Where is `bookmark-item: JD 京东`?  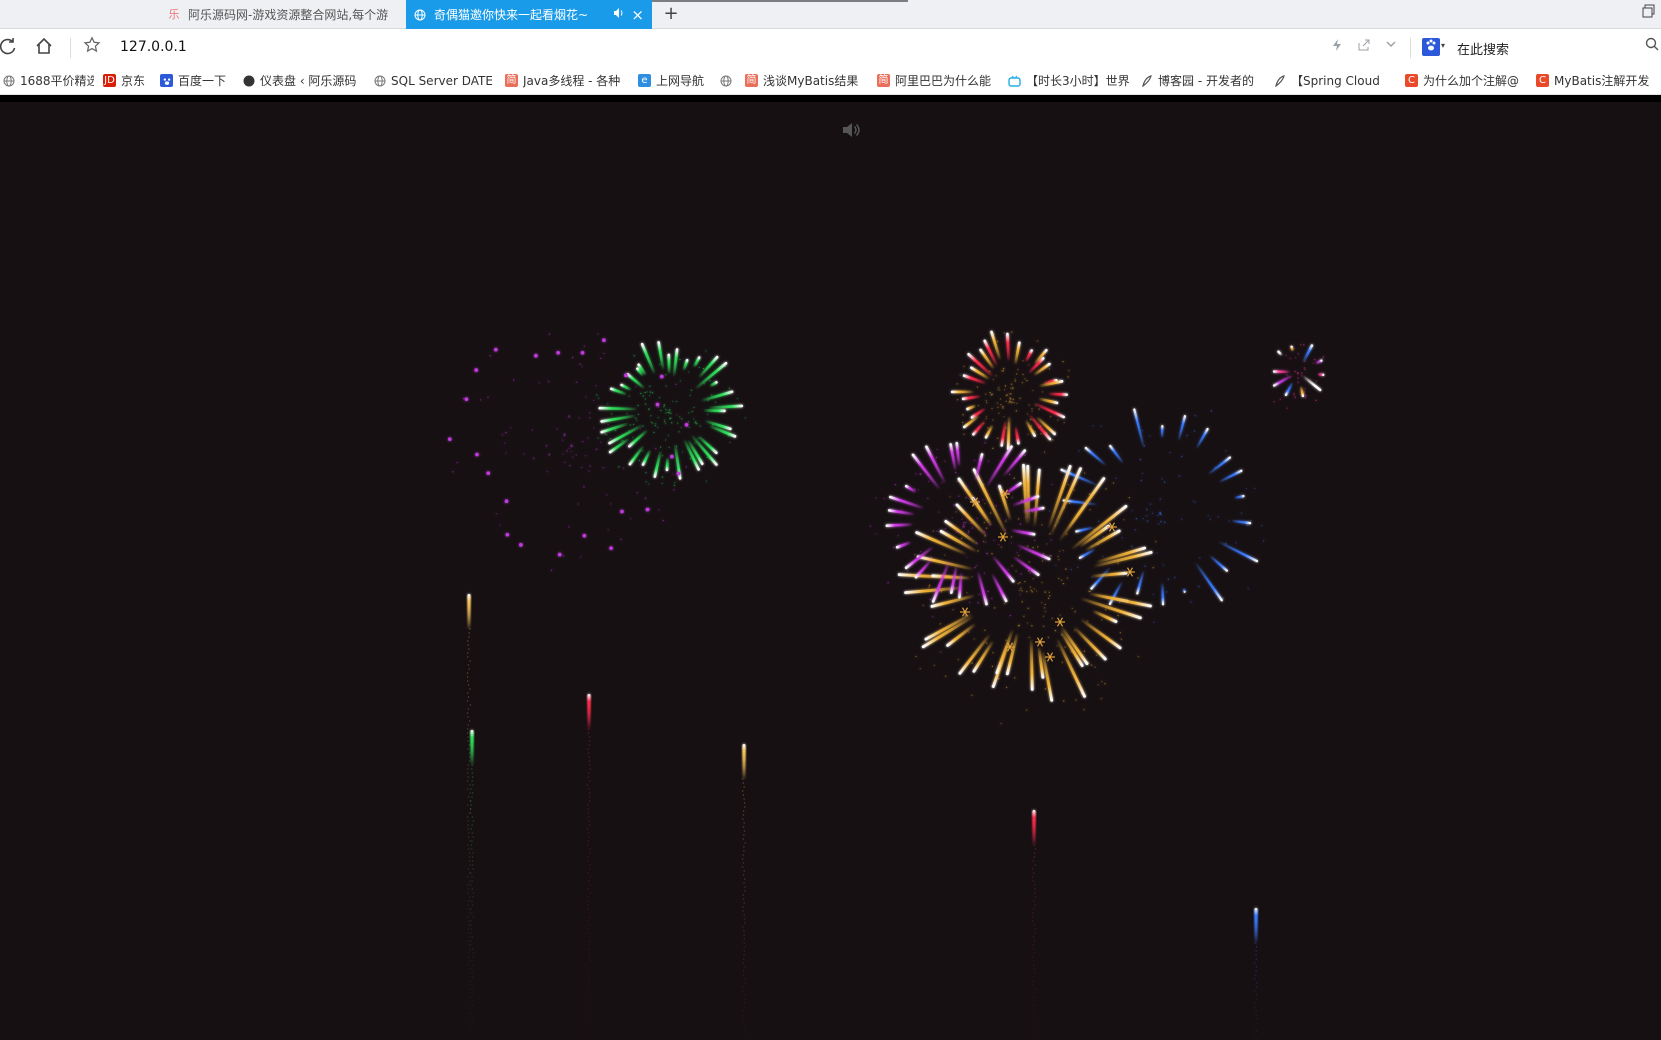 bookmark-item: JD 京东 is located at coordinates (127, 80).